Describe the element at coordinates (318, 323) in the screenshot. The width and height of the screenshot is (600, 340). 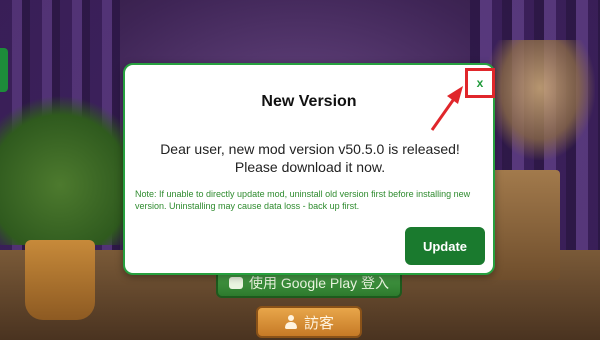
I see `guest-login-label: 訪客` at that location.